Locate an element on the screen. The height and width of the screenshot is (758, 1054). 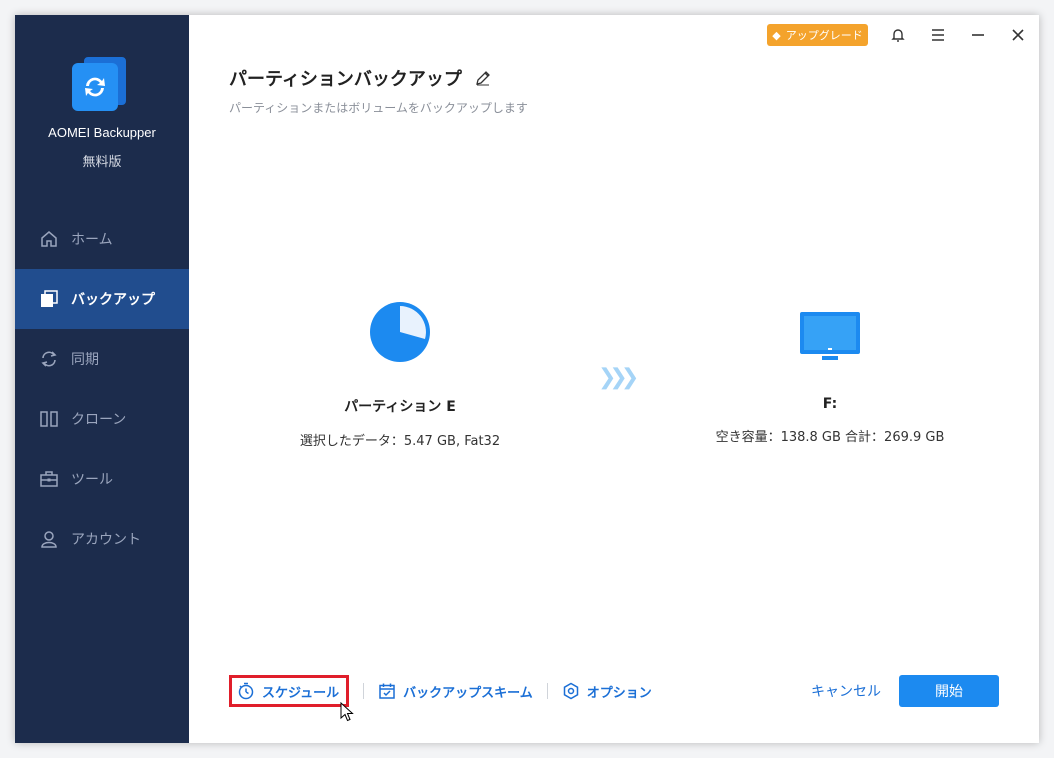
upgrade-button: ◆ アップグレード is located at coordinates (817, 35).